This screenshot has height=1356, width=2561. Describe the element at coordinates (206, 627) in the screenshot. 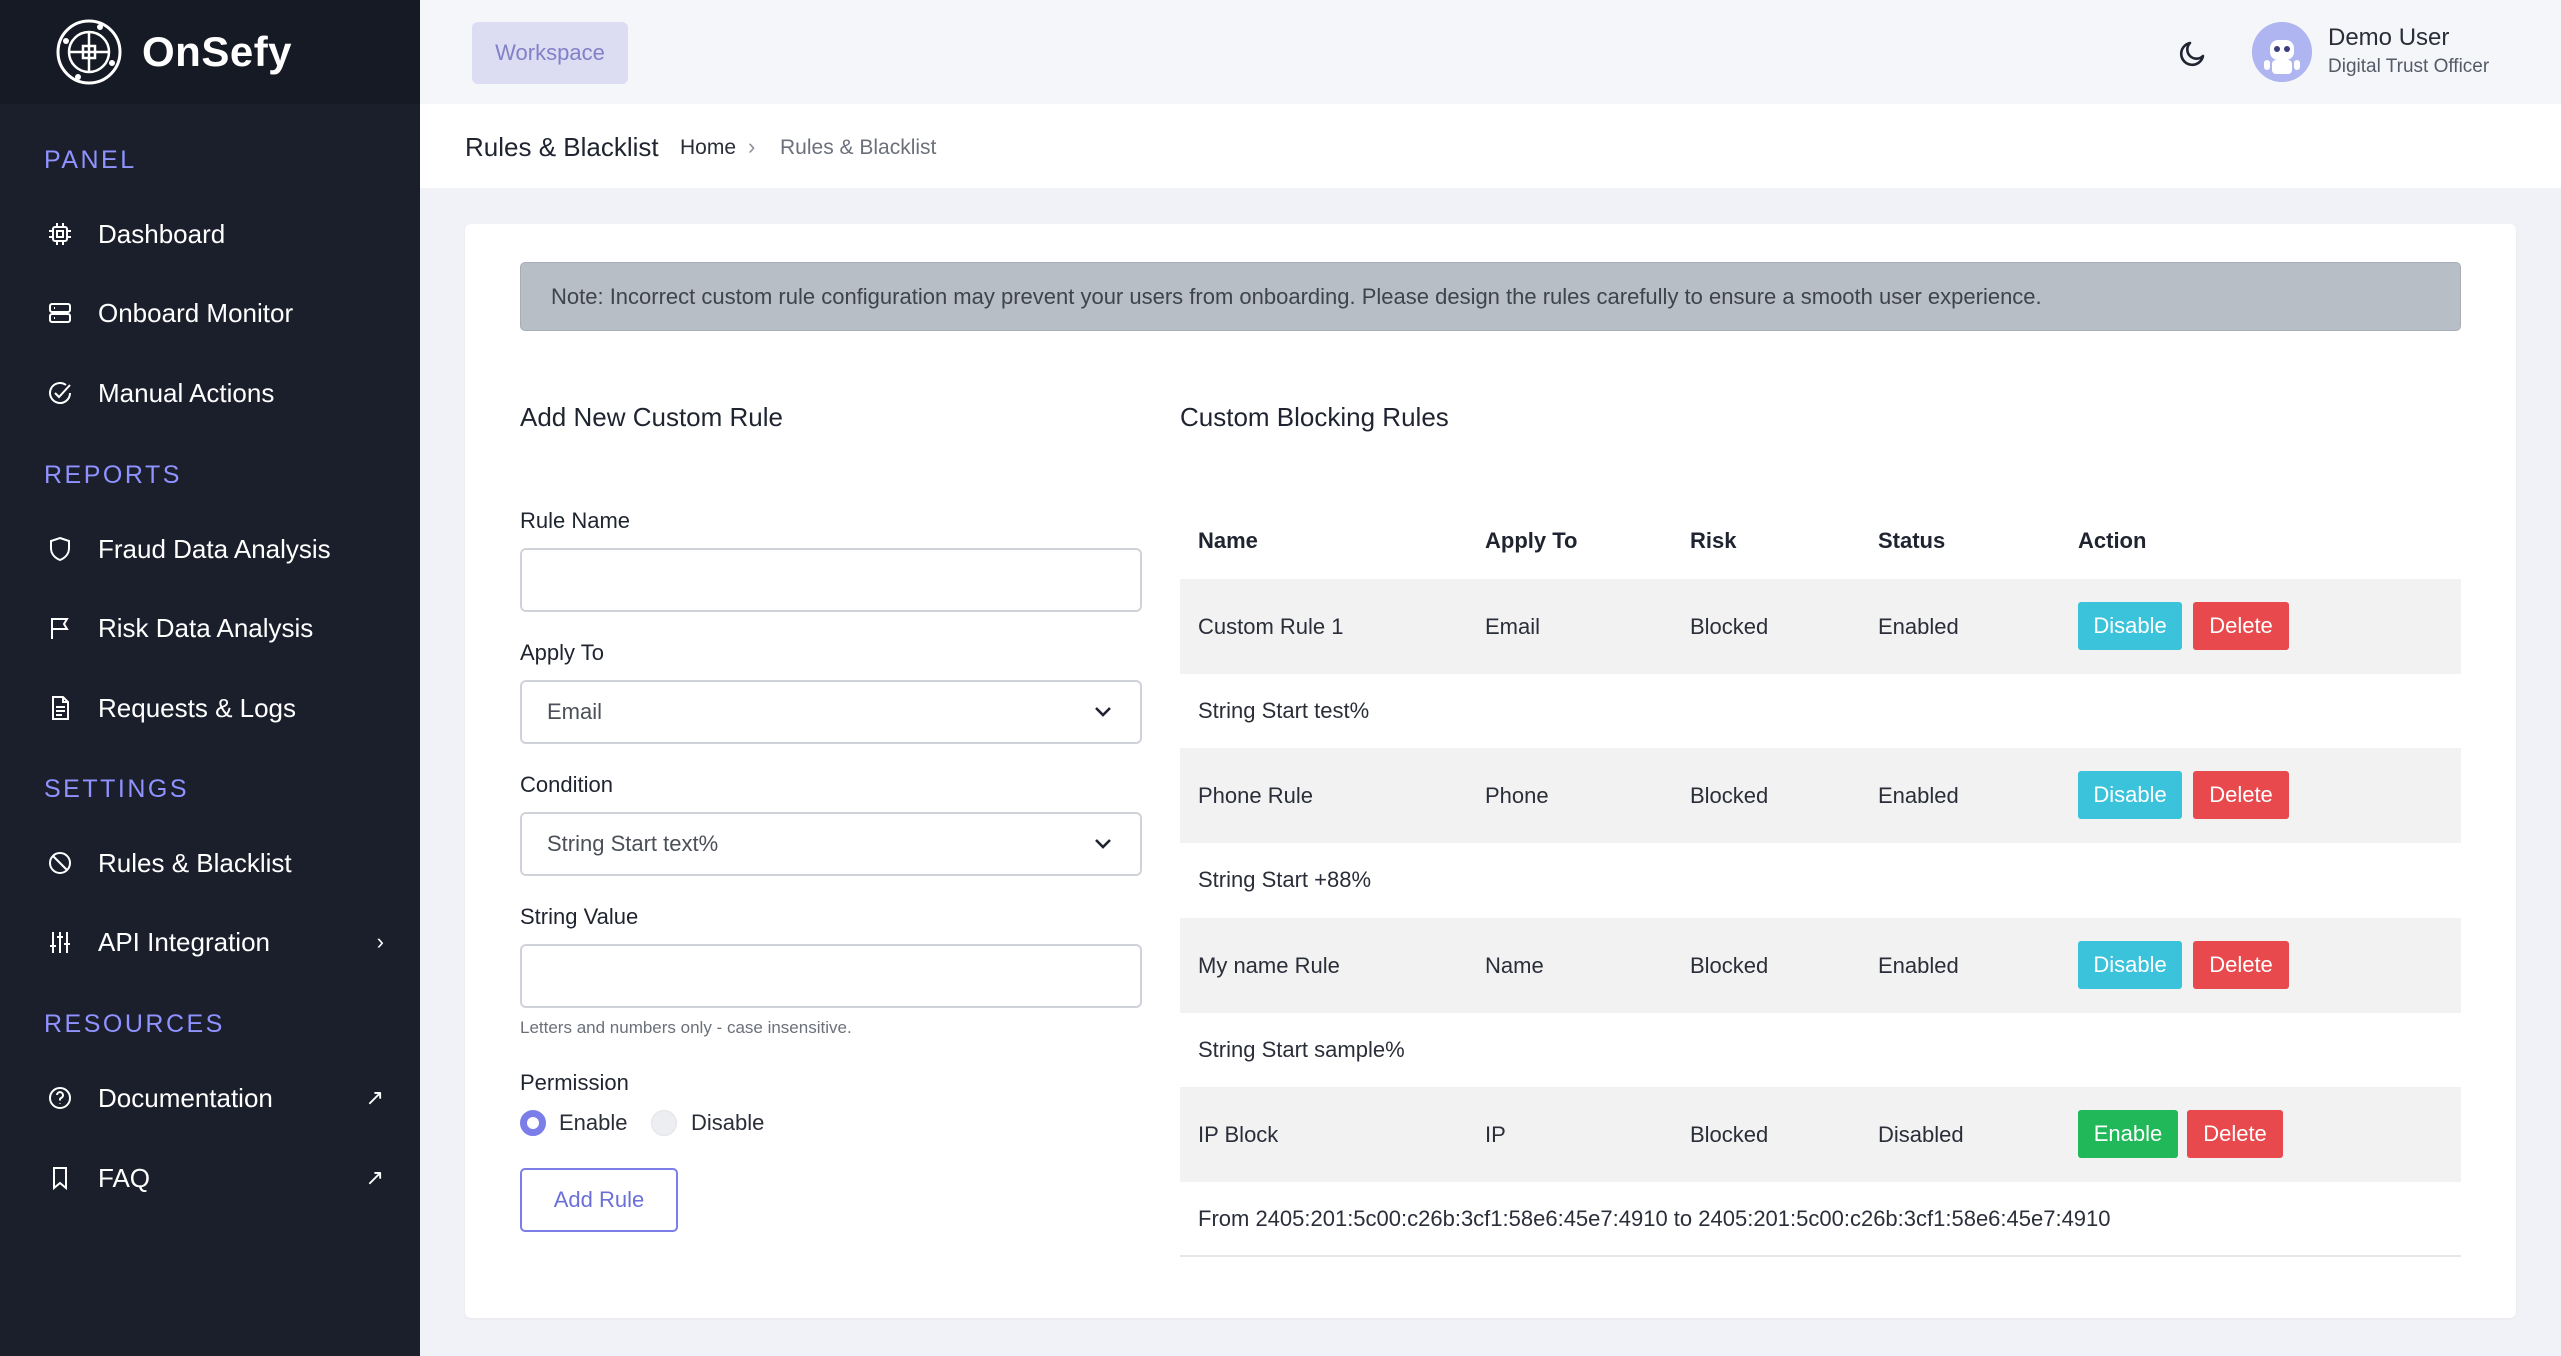

I see `sidebar-item-label: Risk Data Analysis` at that location.